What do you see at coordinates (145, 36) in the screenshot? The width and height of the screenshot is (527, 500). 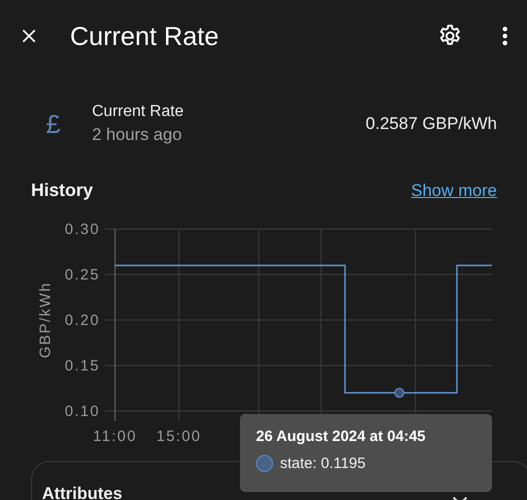 I see `dialog-title: Current Rate` at bounding box center [145, 36].